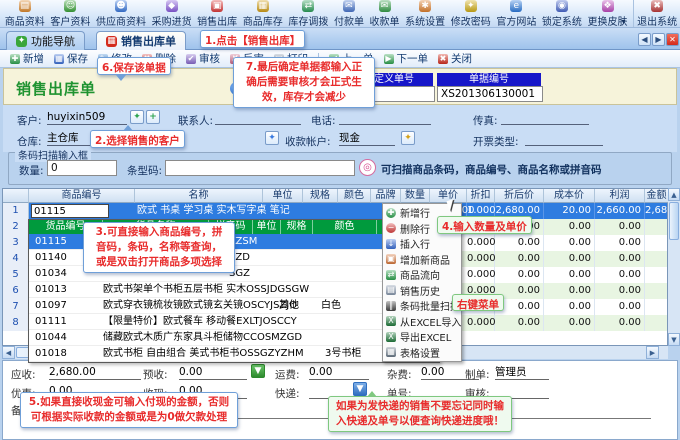 The width and height of the screenshot is (680, 440). What do you see at coordinates (607, 6) in the screenshot?
I see `skin-icon: ❖` at bounding box center [607, 6].